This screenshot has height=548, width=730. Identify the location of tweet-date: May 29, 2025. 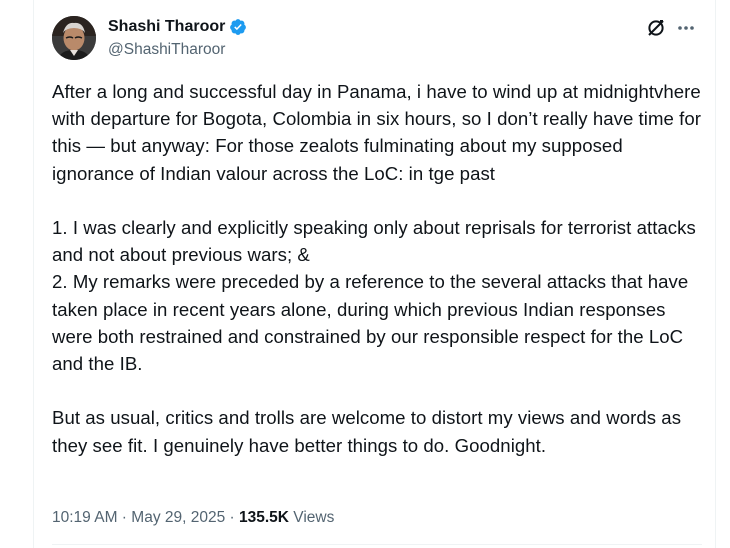
(178, 518).